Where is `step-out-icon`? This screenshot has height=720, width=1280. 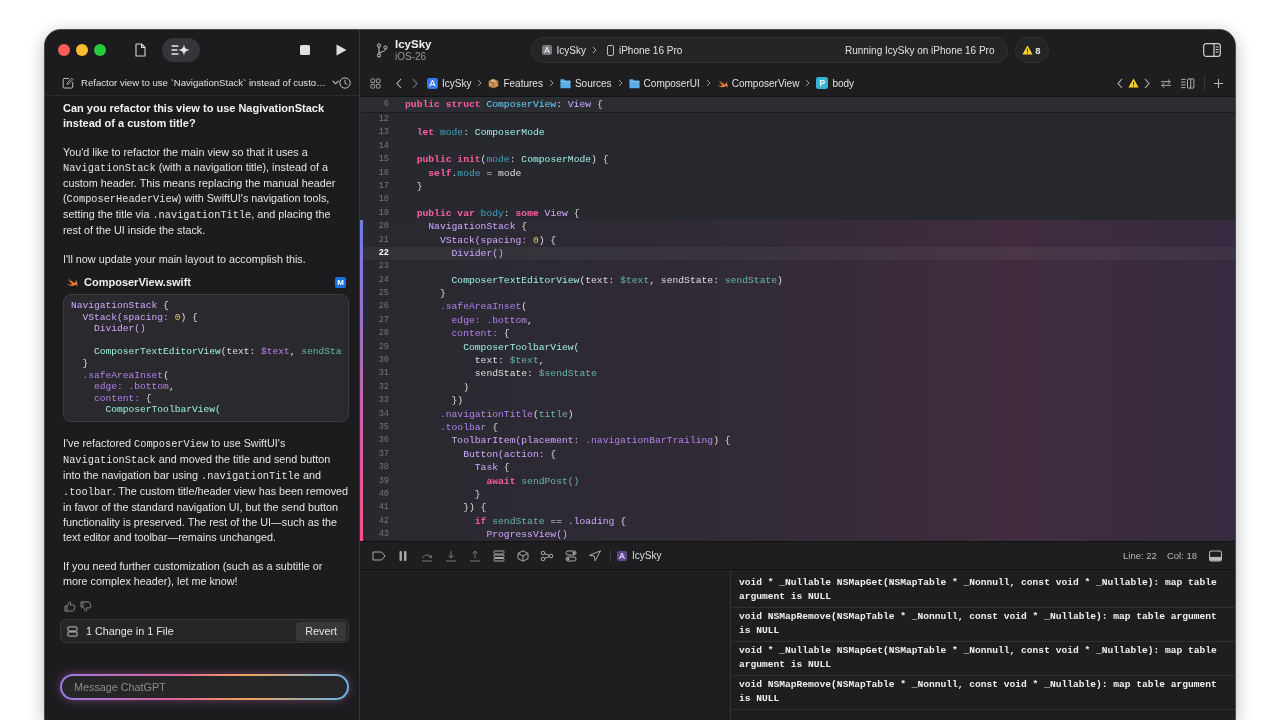
step-out-icon is located at coordinates (475, 555).